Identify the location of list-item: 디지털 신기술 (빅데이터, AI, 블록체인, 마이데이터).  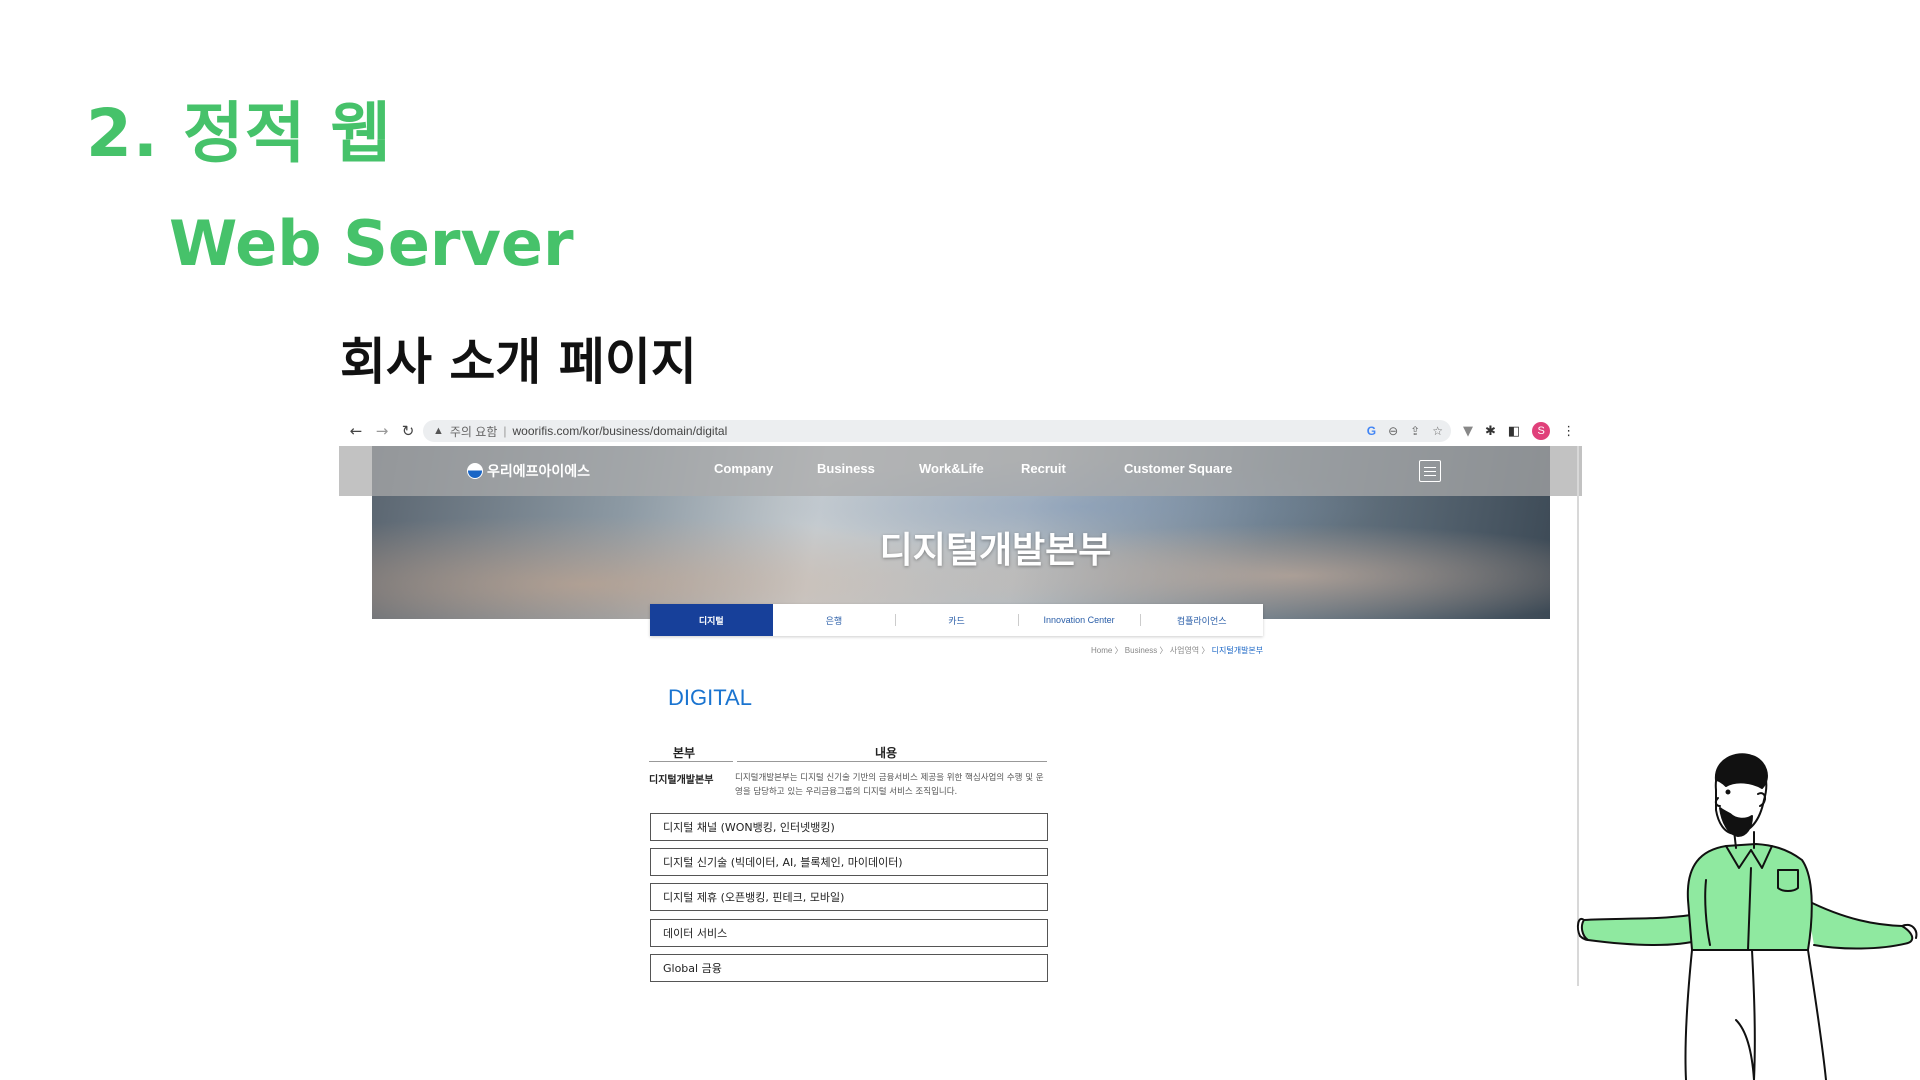
(849, 862).